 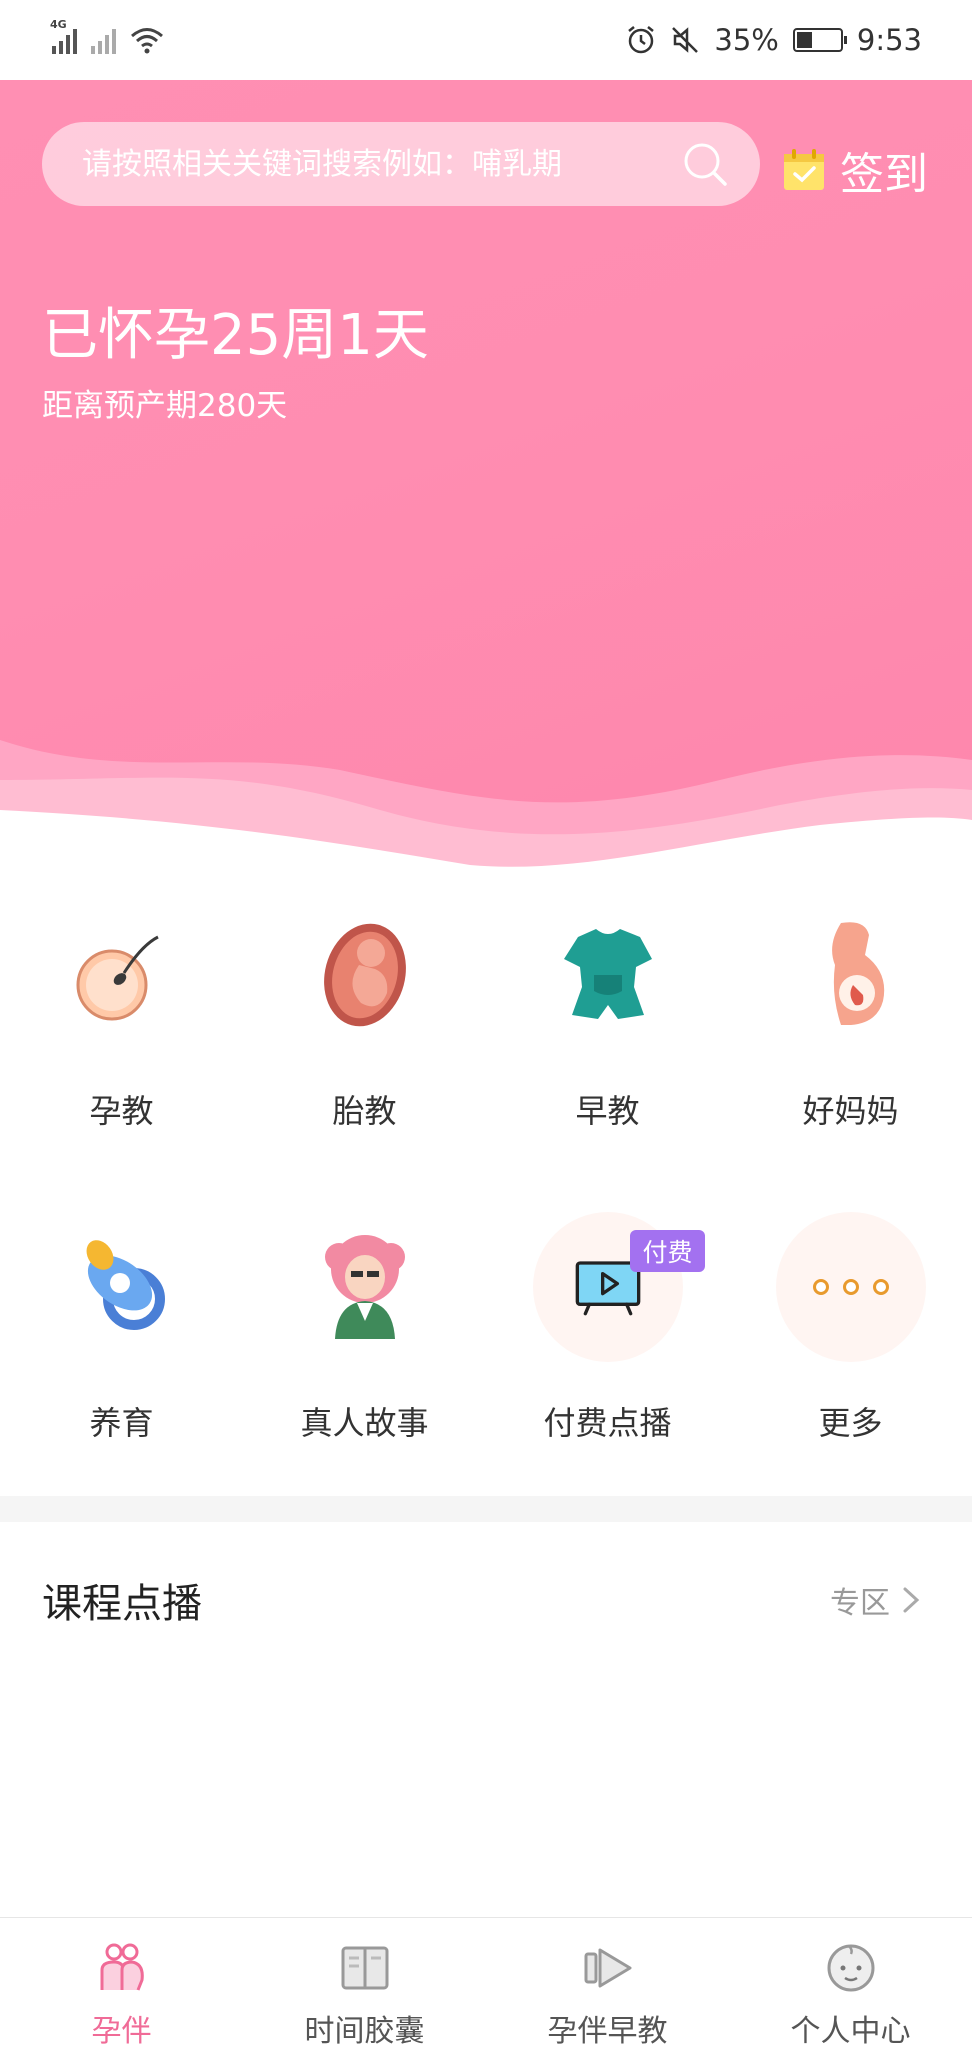 What do you see at coordinates (850, 1423) in the screenshot?
I see `grid-item-label: 更多` at bounding box center [850, 1423].